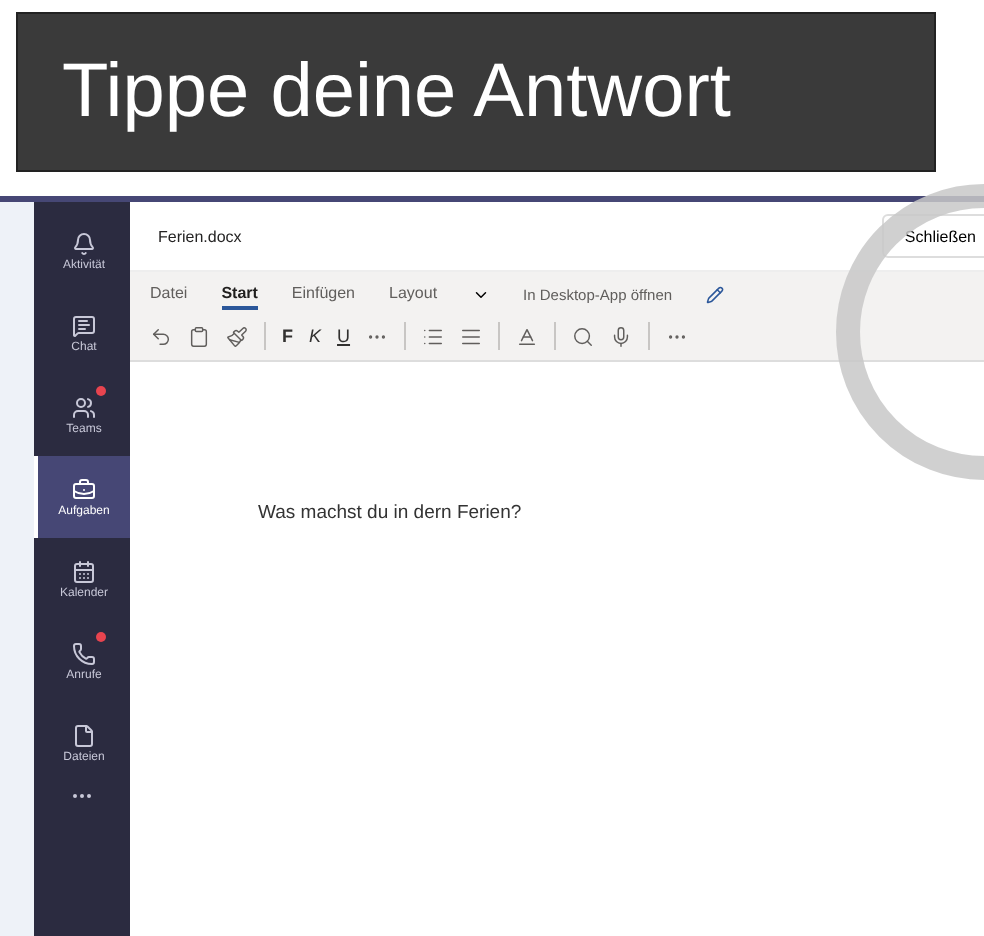  What do you see at coordinates (621, 336) in the screenshot?
I see `microphone-icon` at bounding box center [621, 336].